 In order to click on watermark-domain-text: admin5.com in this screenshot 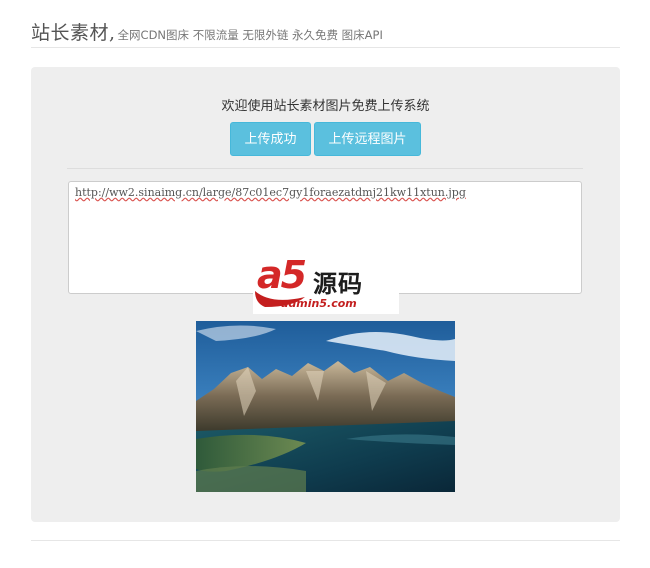, I will do `click(319, 303)`.